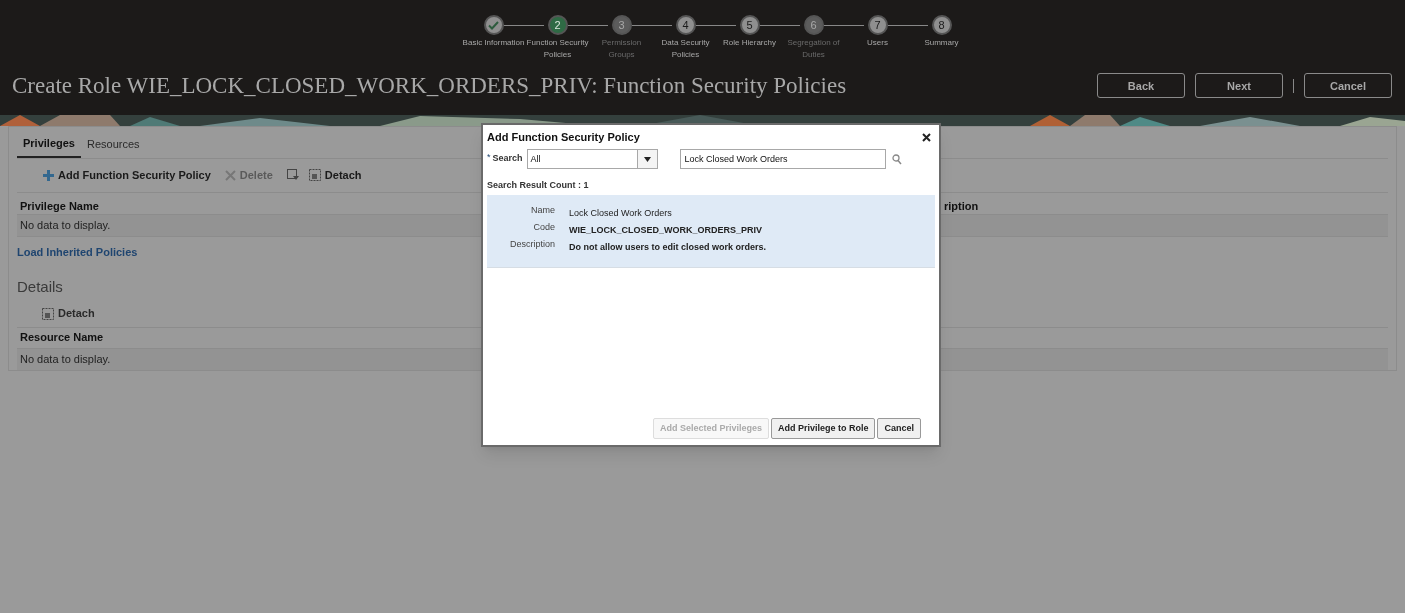 This screenshot has height=613, width=1405. Describe the element at coordinates (668, 247) in the screenshot. I see `field-value: Do not allow users to edit closed work orders.` at that location.